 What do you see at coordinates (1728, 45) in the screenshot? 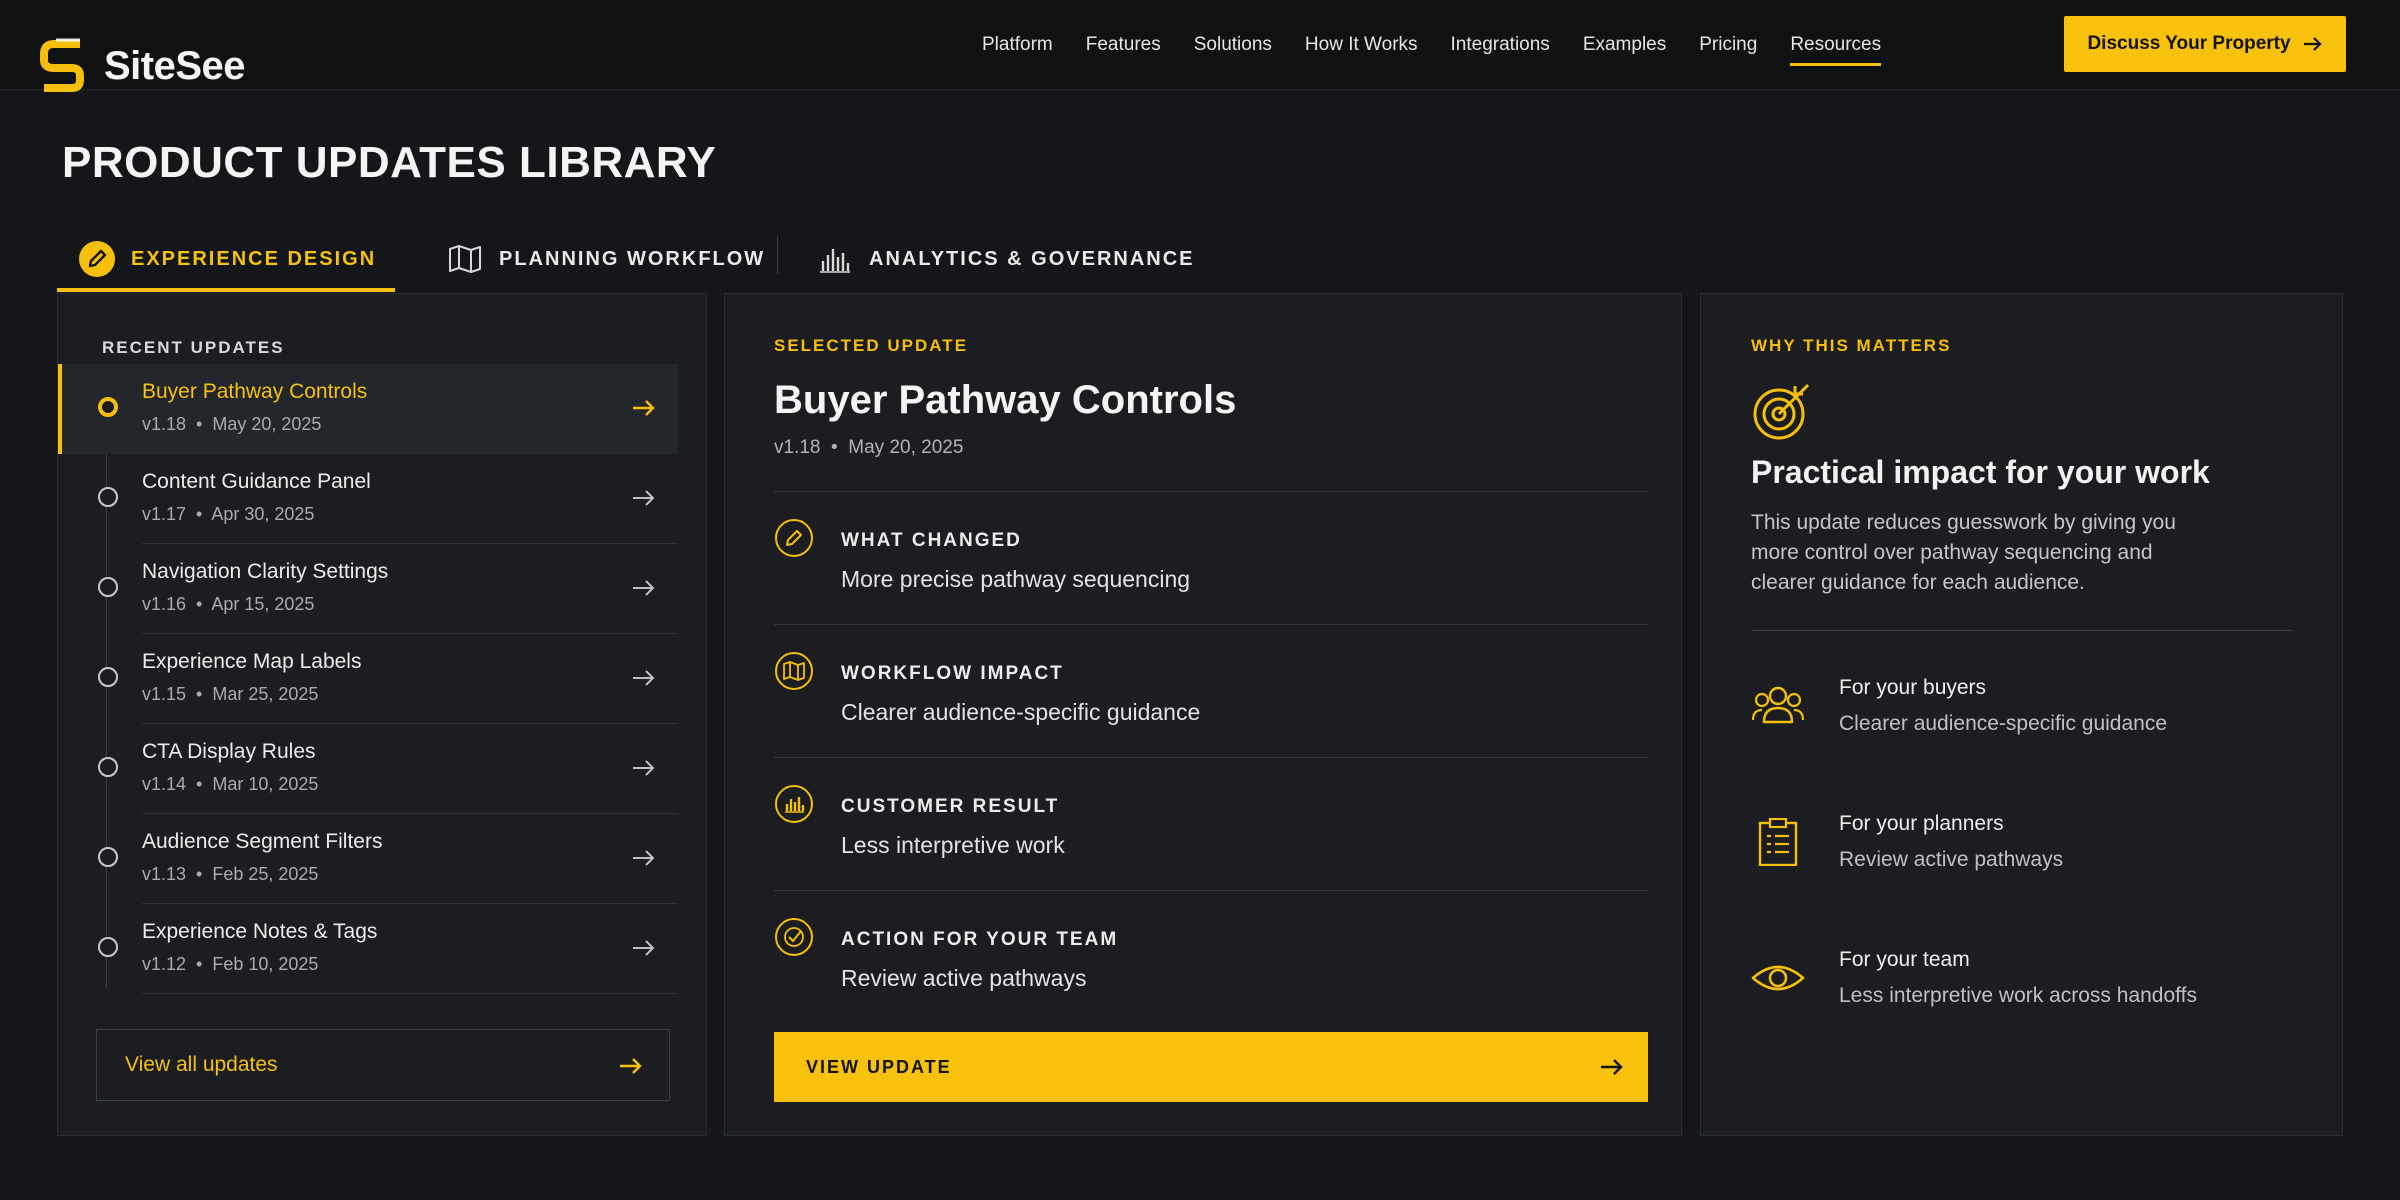
I see `nav-pricing: Pricing` at bounding box center [1728, 45].